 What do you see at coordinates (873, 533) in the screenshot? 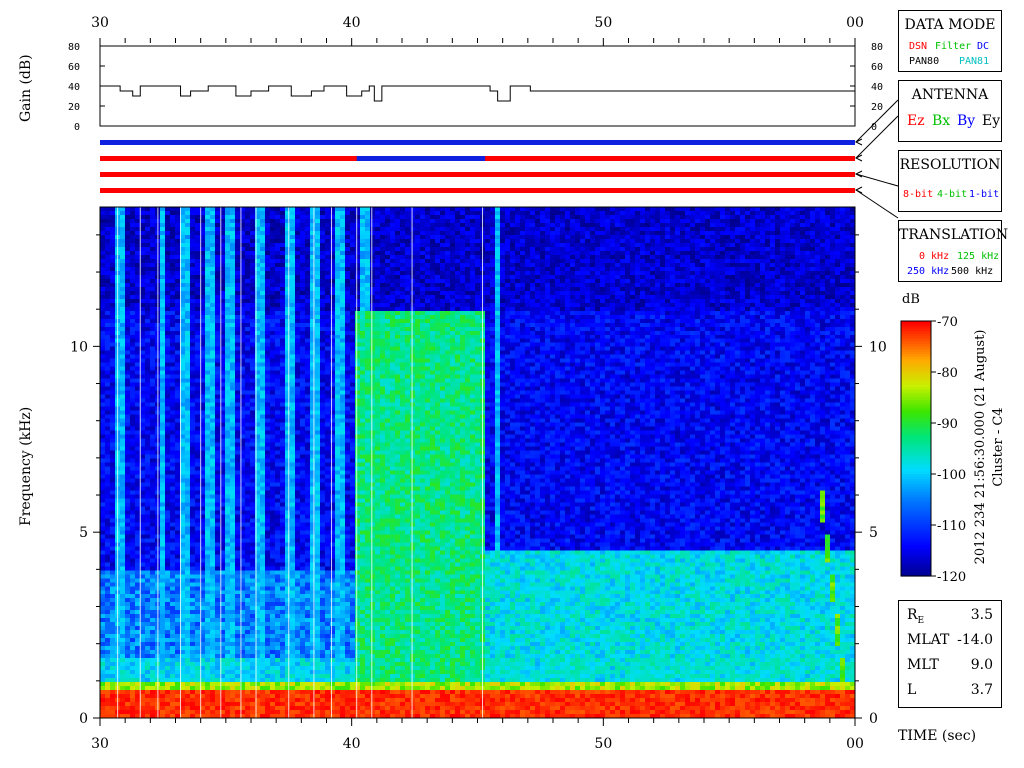
I see `freq-tick-label-right: 5` at bounding box center [873, 533].